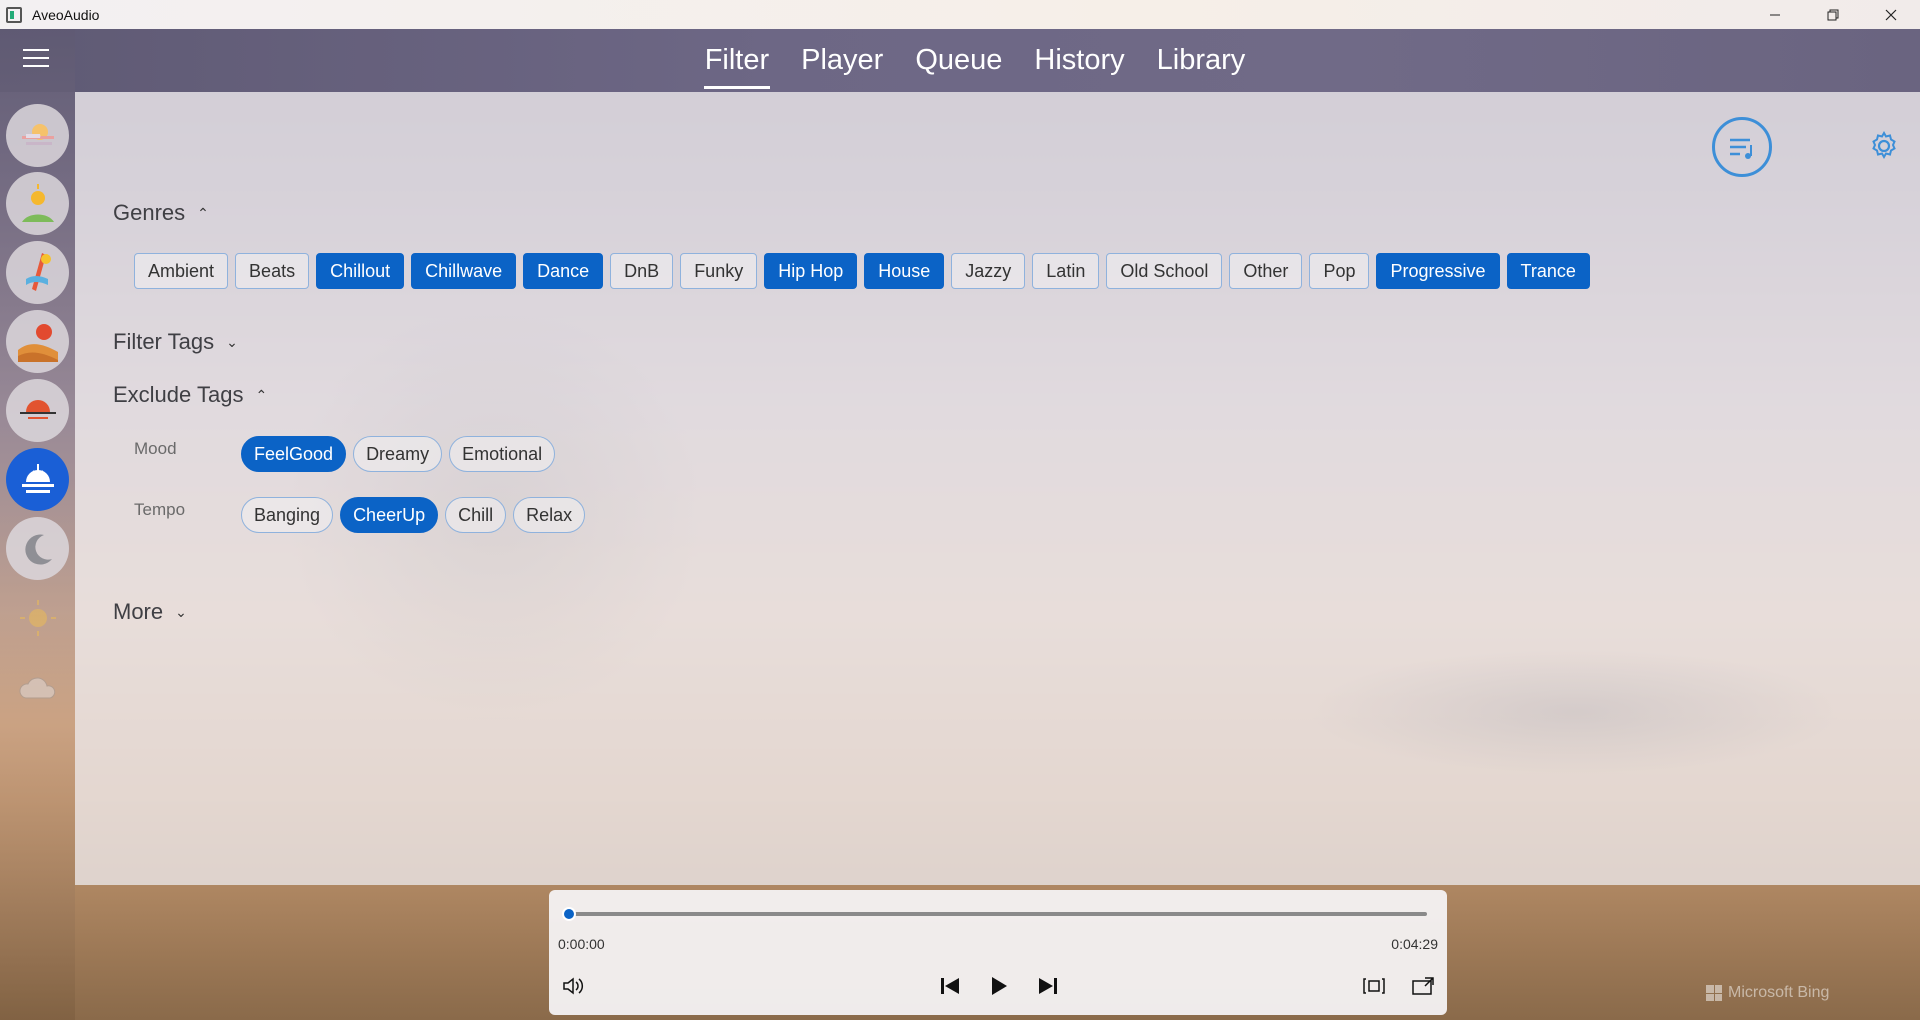 The image size is (1920, 1020). I want to click on more-header: More ⌄, so click(150, 612).